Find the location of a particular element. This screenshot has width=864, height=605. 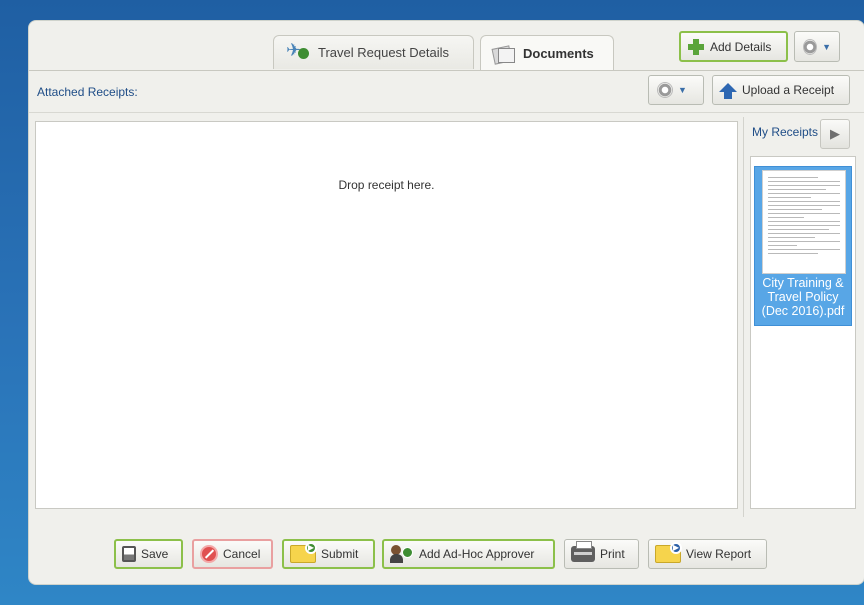

submit-folder-icon: ▶ is located at coordinates (303, 552).